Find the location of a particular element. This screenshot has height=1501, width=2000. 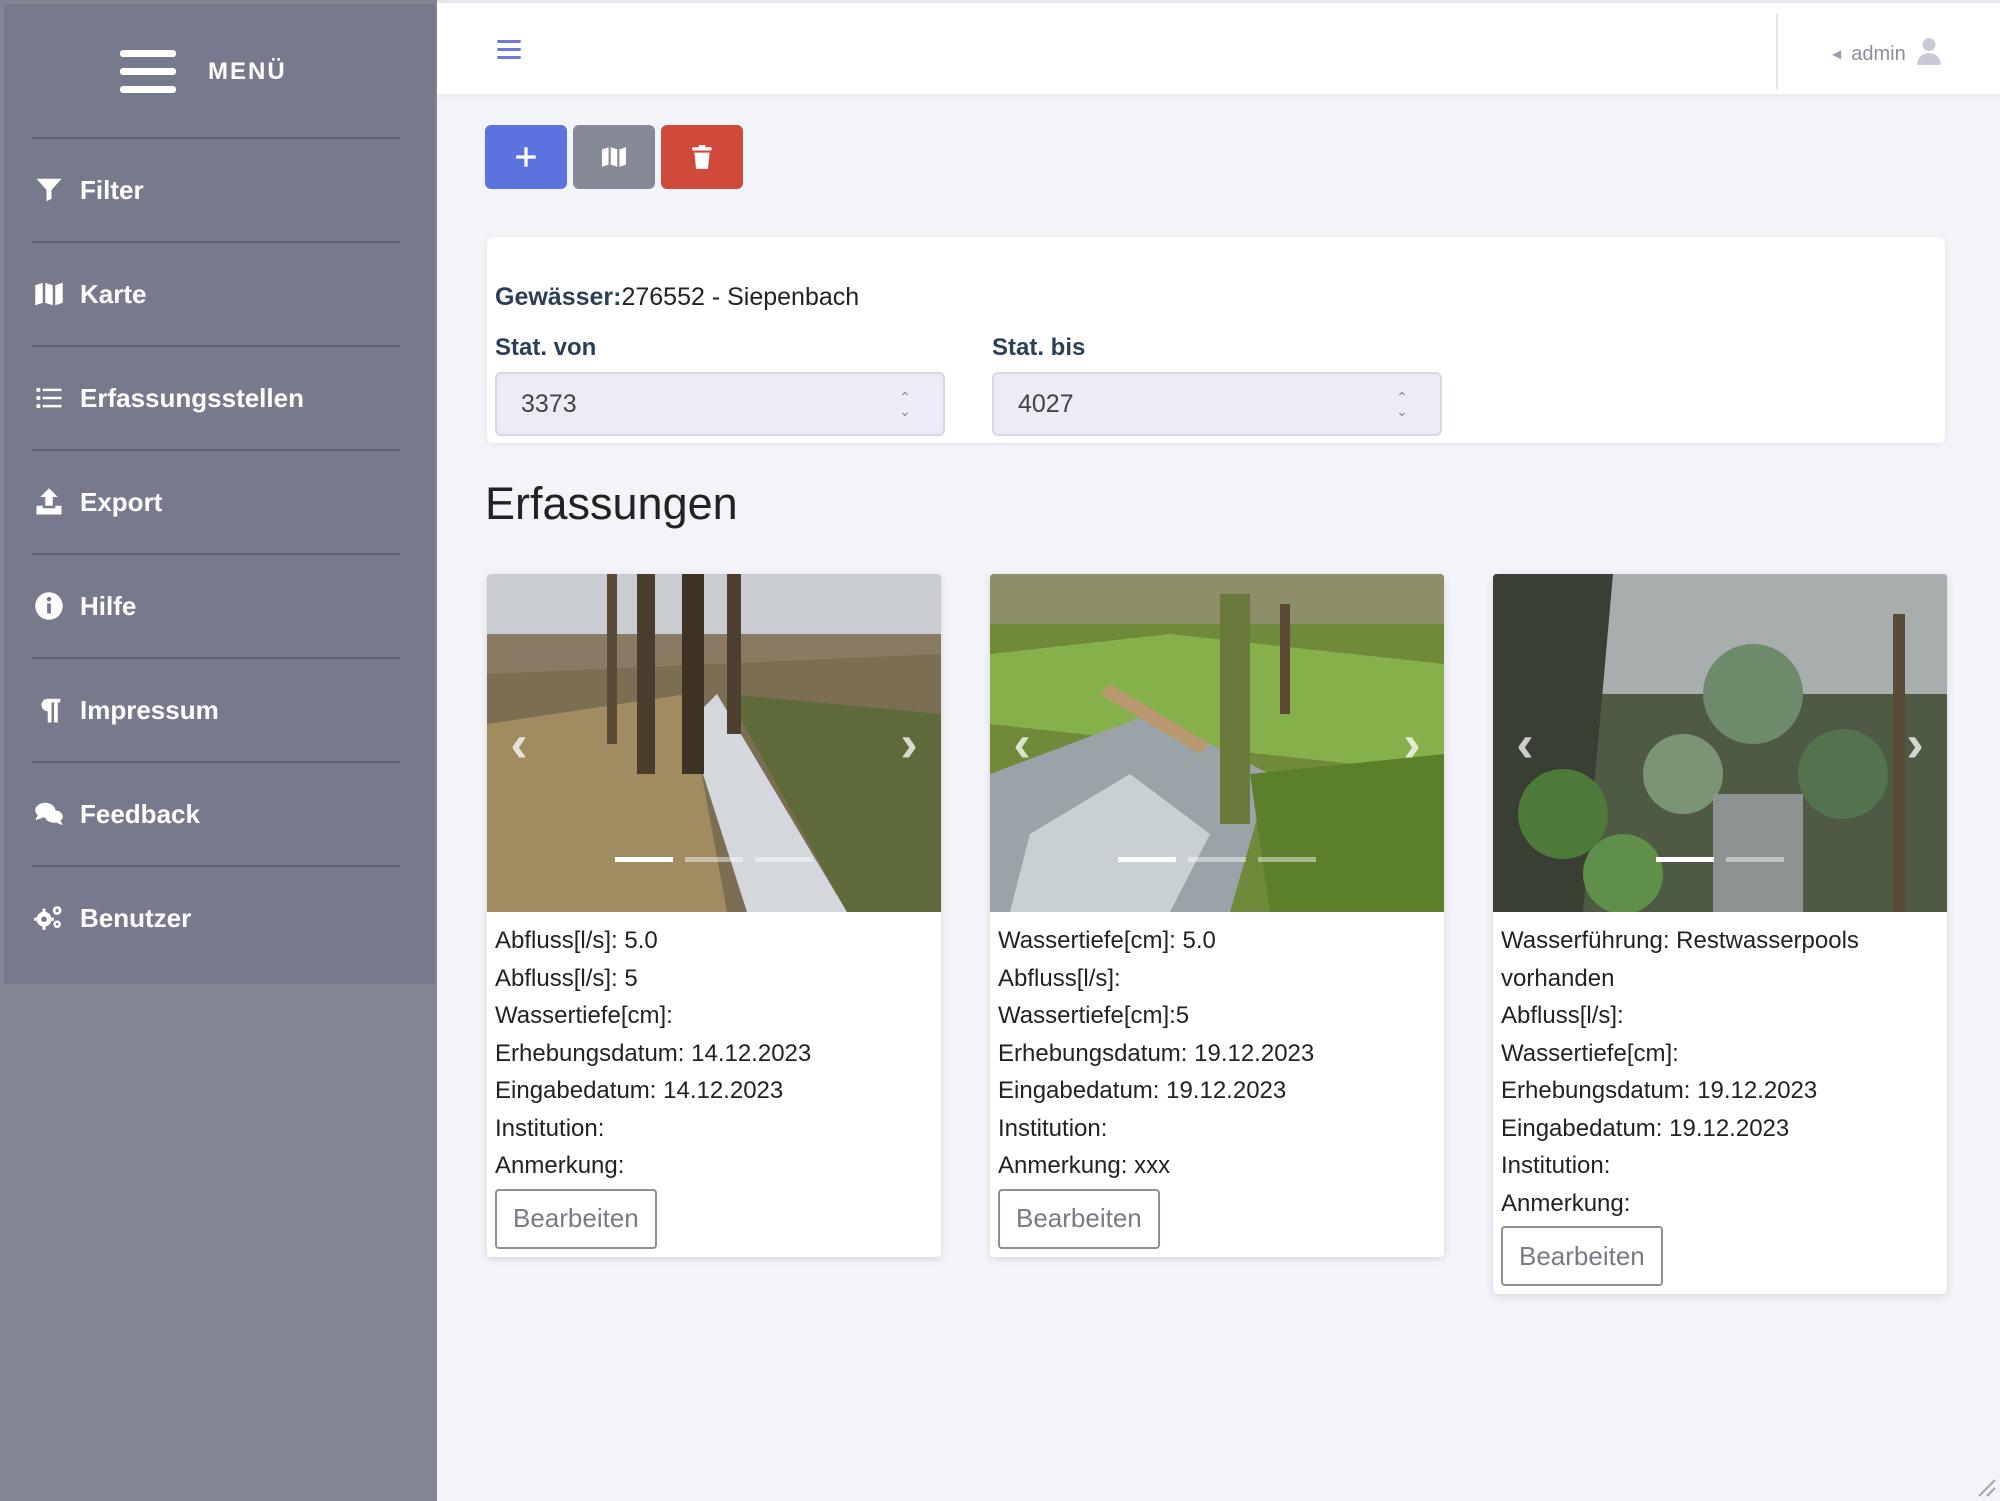

sidebar-item-filter: Filter is located at coordinates (216, 190).